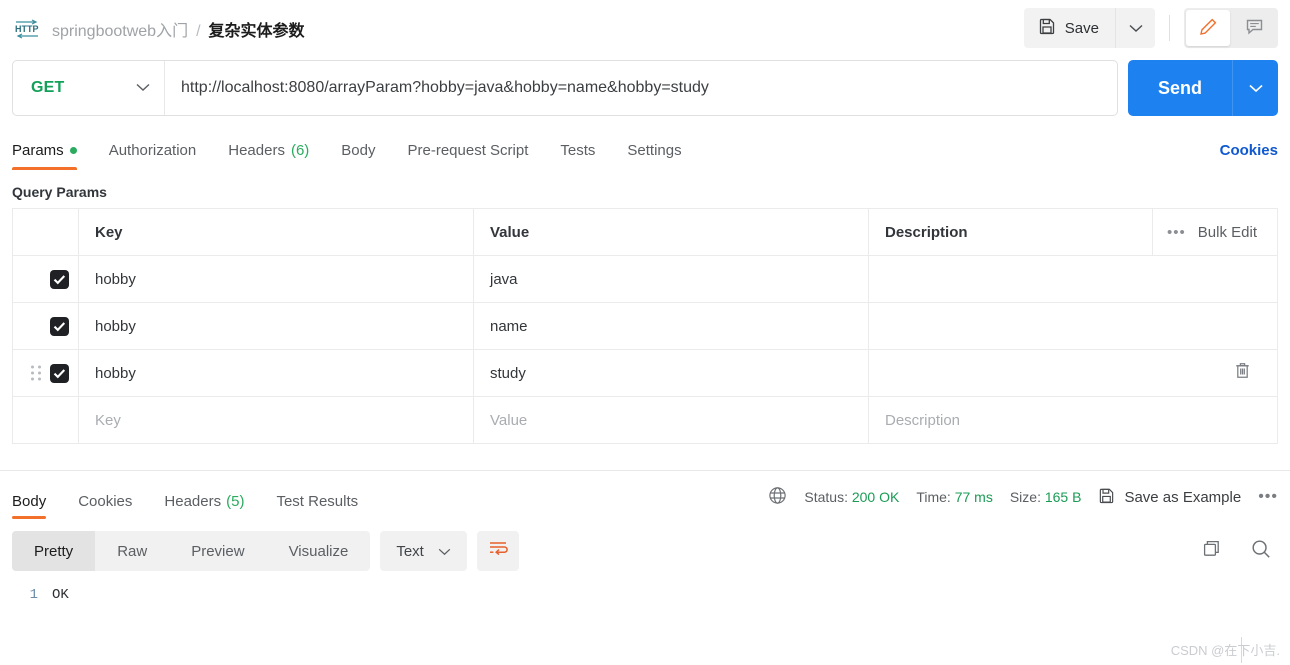 Image resolution: width=1290 pixels, height=665 pixels. What do you see at coordinates (1179, 88) in the screenshot?
I see `send-button: Send` at bounding box center [1179, 88].